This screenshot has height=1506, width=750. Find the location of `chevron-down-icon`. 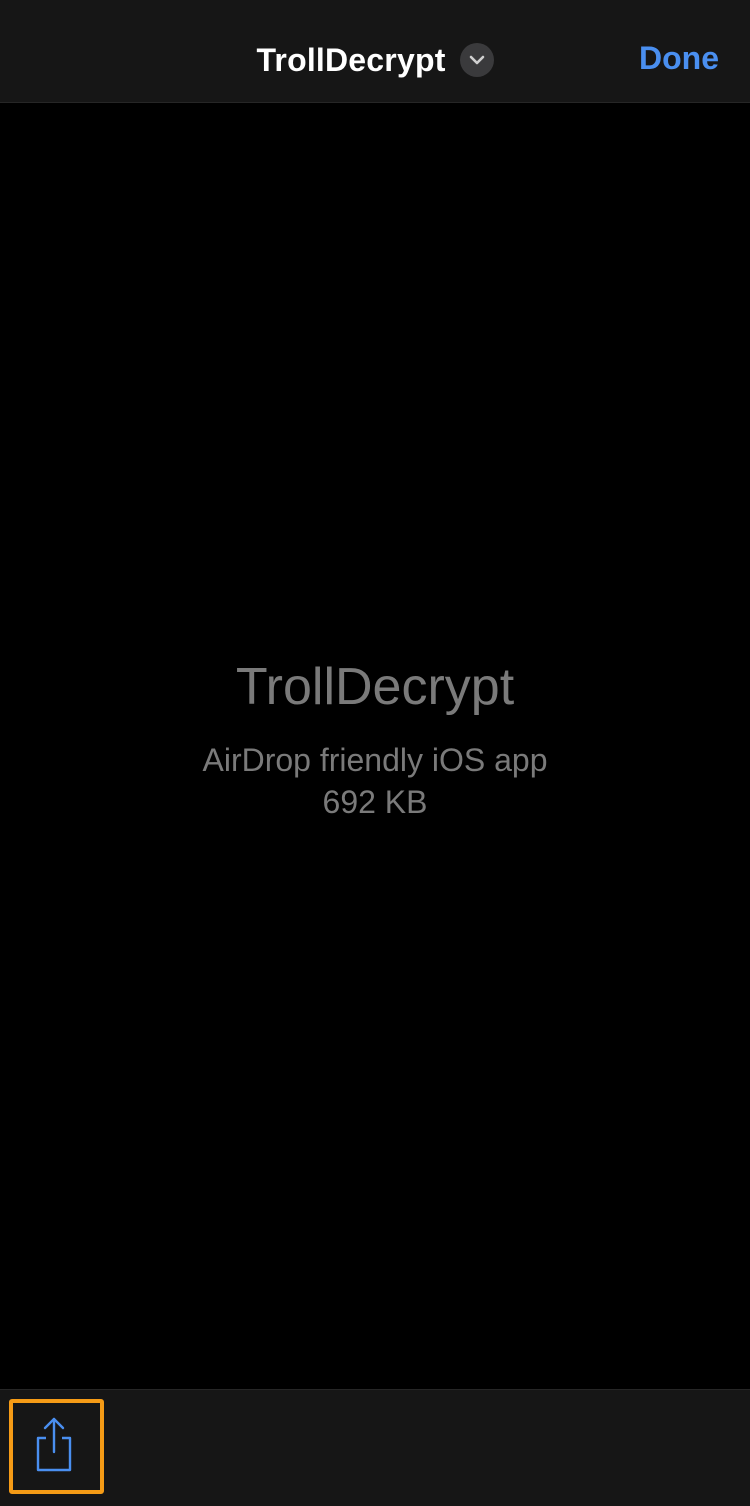

chevron-down-icon is located at coordinates (476, 60).